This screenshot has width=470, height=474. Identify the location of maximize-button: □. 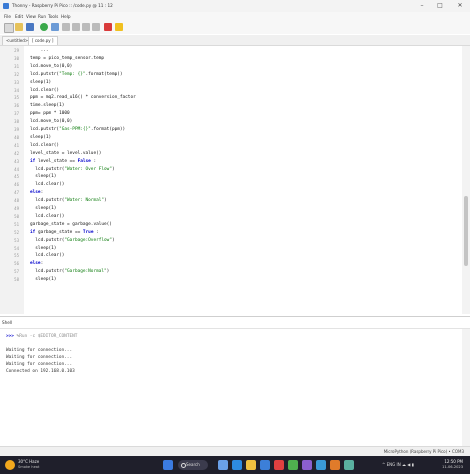
(440, 6).